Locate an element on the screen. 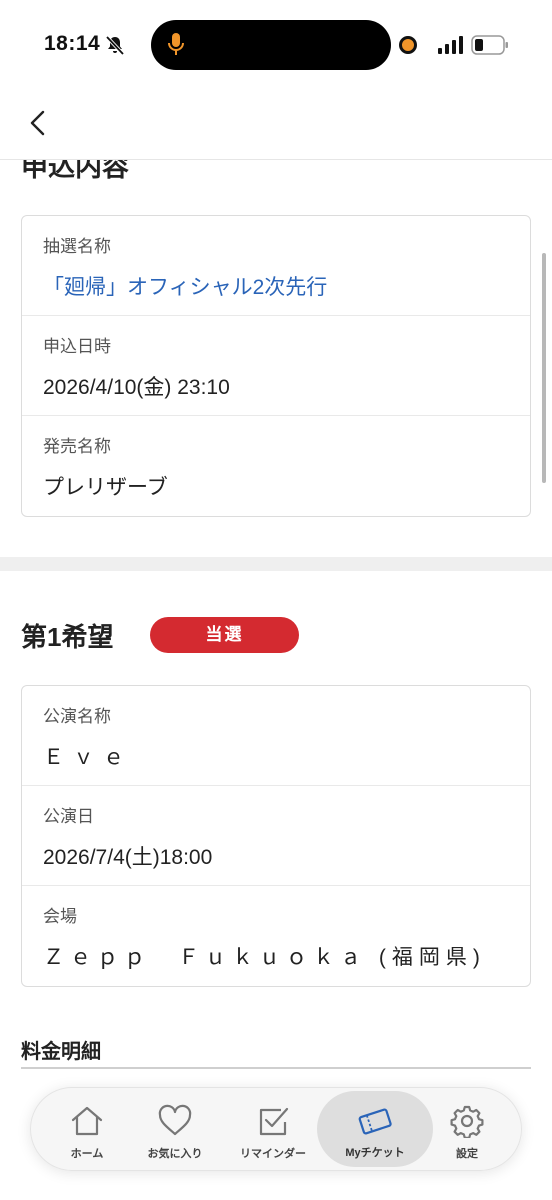 Image resolution: width=552 pixels, height=1200 pixels. bell-slash-icon is located at coordinates (115, 45).